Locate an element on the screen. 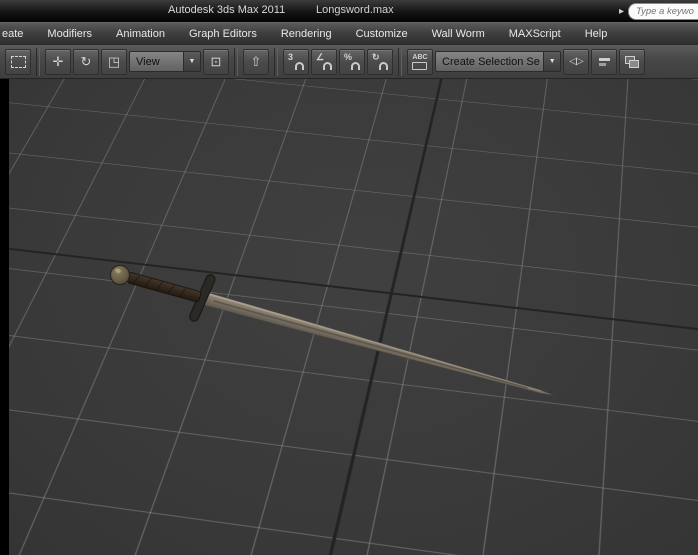  angle-snap-toggle-button: ∠ is located at coordinates (324, 61).